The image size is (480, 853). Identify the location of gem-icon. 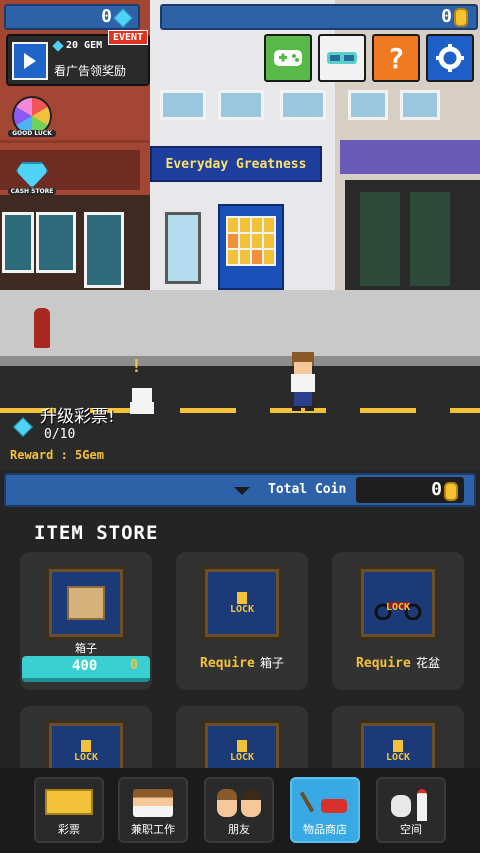
(123, 18).